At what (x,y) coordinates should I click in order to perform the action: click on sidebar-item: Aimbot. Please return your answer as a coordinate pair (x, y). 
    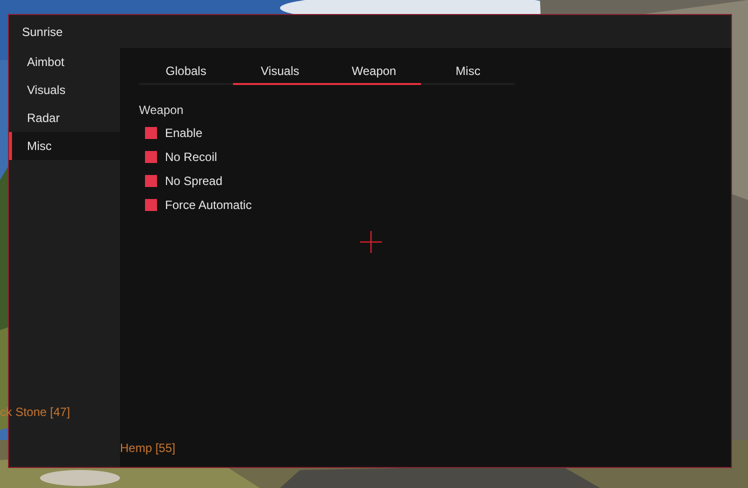
    Looking at the image, I should click on (64, 62).